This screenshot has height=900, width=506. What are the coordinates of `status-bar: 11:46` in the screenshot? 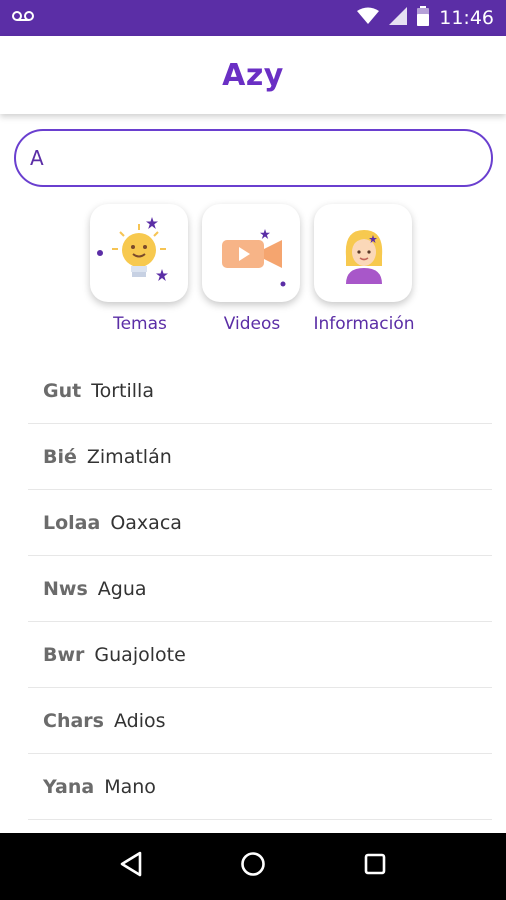 It's located at (253, 18).